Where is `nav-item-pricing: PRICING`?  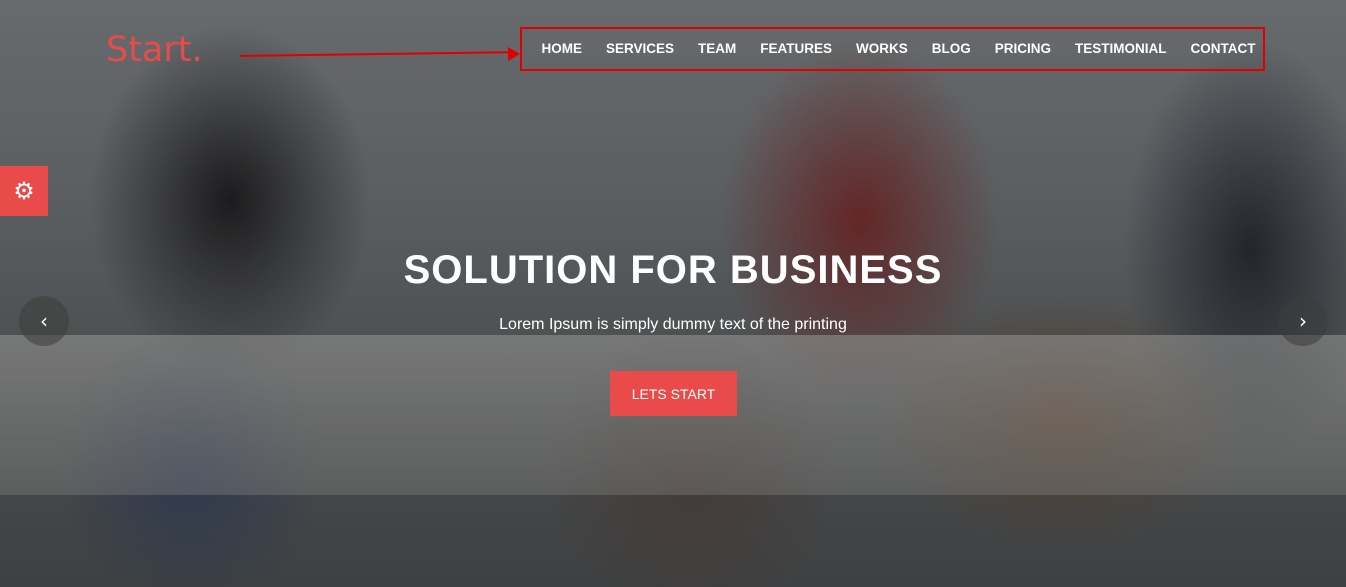
nav-item-pricing: PRICING is located at coordinates (1023, 48).